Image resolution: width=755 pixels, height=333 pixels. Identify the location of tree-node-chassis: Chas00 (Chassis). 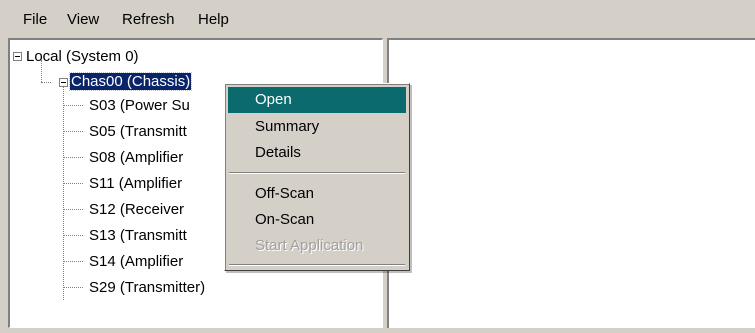
(130, 82).